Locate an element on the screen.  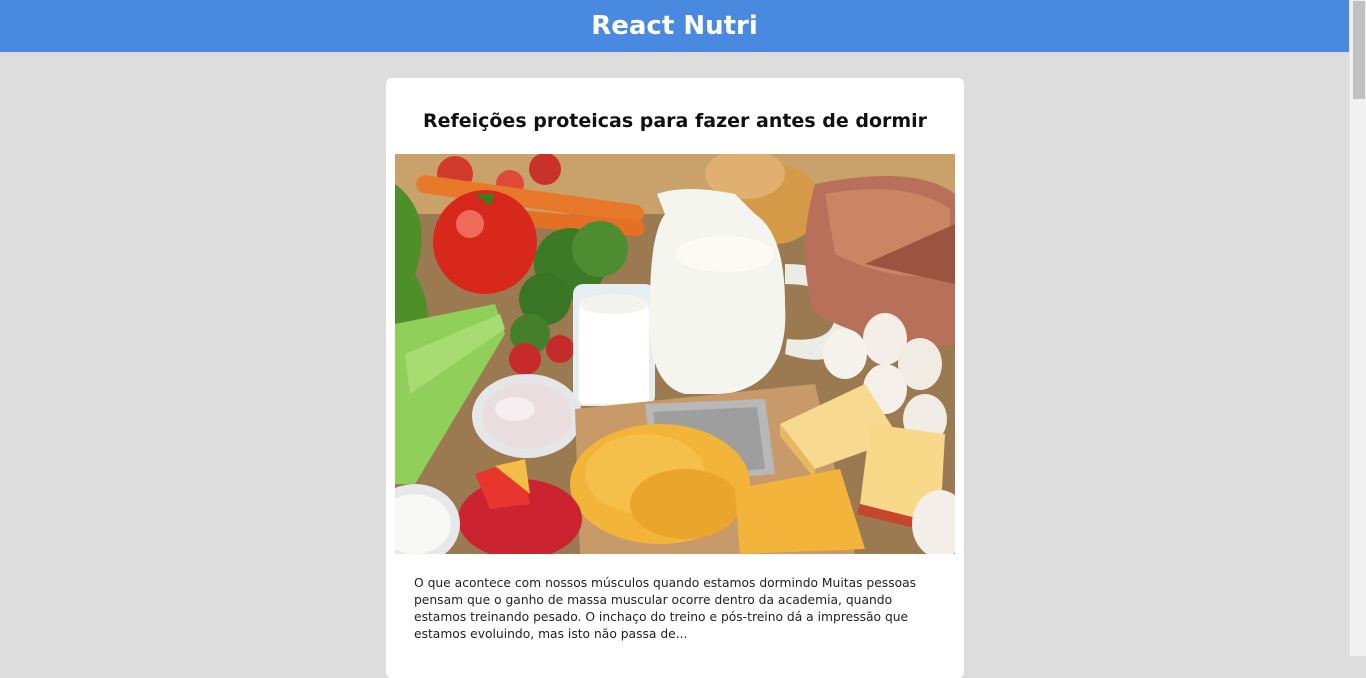
app-header: React Nutri is located at coordinates (674, 26).